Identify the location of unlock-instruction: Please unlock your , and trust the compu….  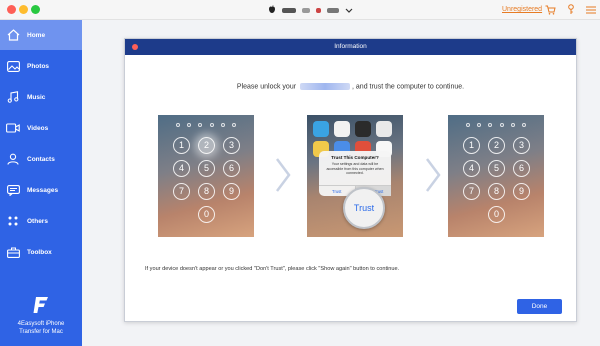
(350, 86).